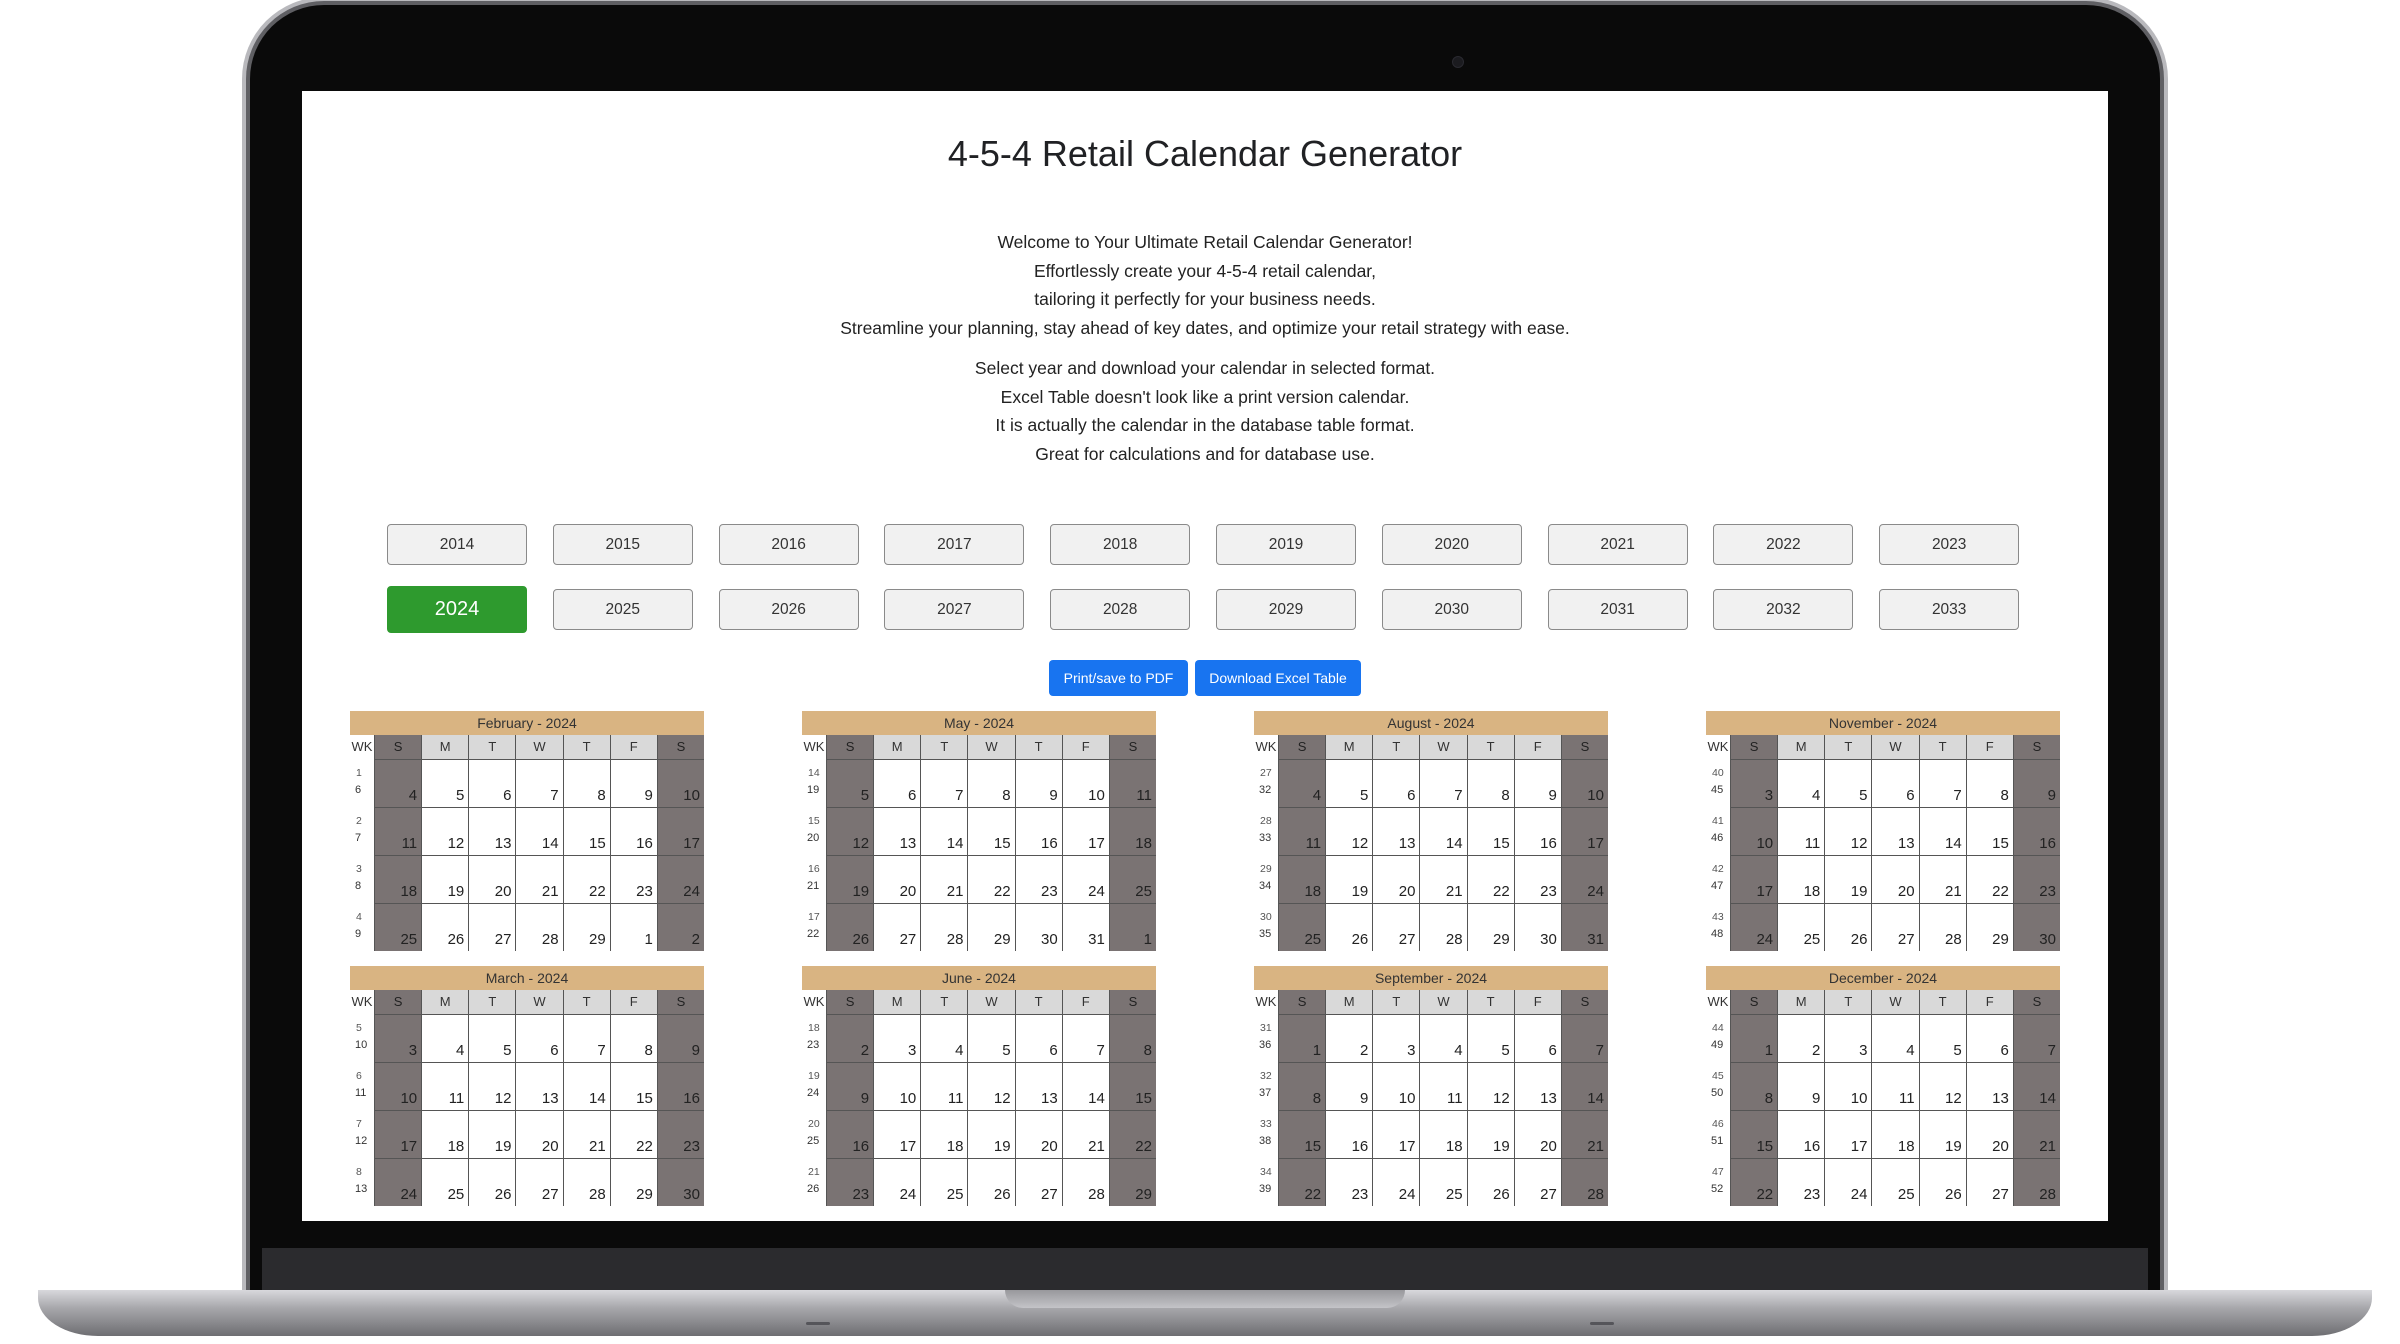  Describe the element at coordinates (362, 830) in the screenshot. I see `week-number: 27` at that location.